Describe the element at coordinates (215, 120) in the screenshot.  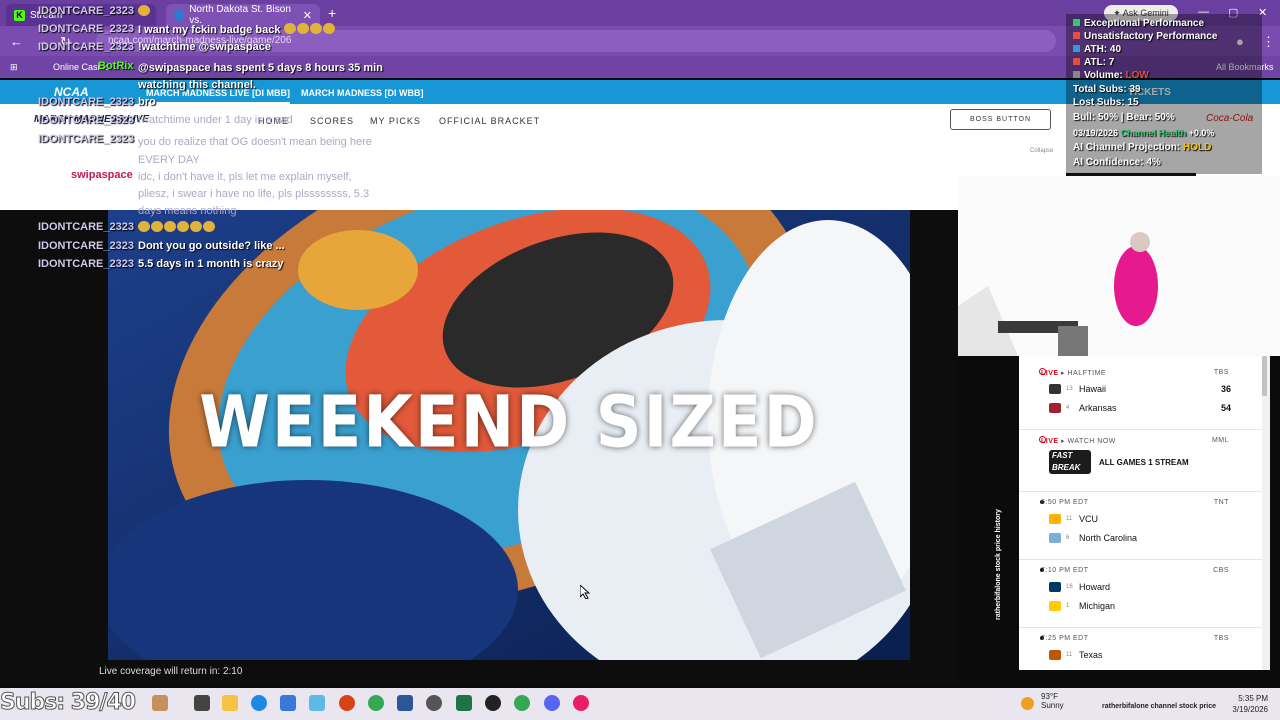
I see `chat-text: !watchtime under 1 day is a sad` at that location.